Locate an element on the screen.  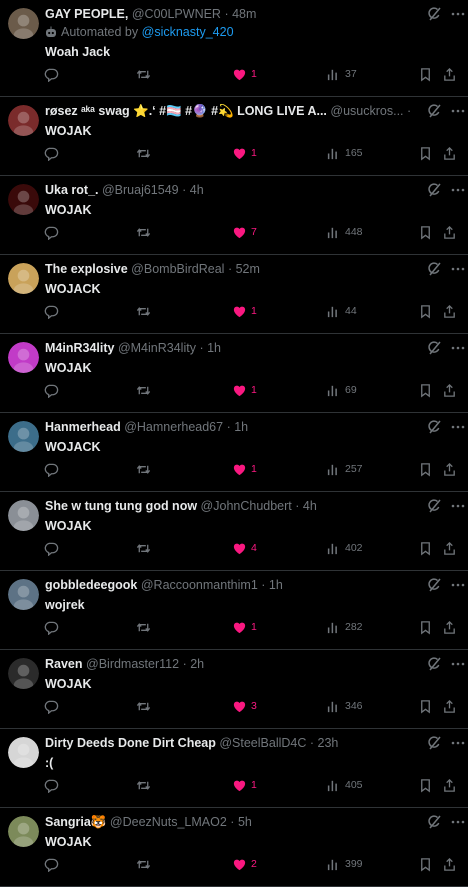
post-time: 48m is located at coordinates (244, 14).